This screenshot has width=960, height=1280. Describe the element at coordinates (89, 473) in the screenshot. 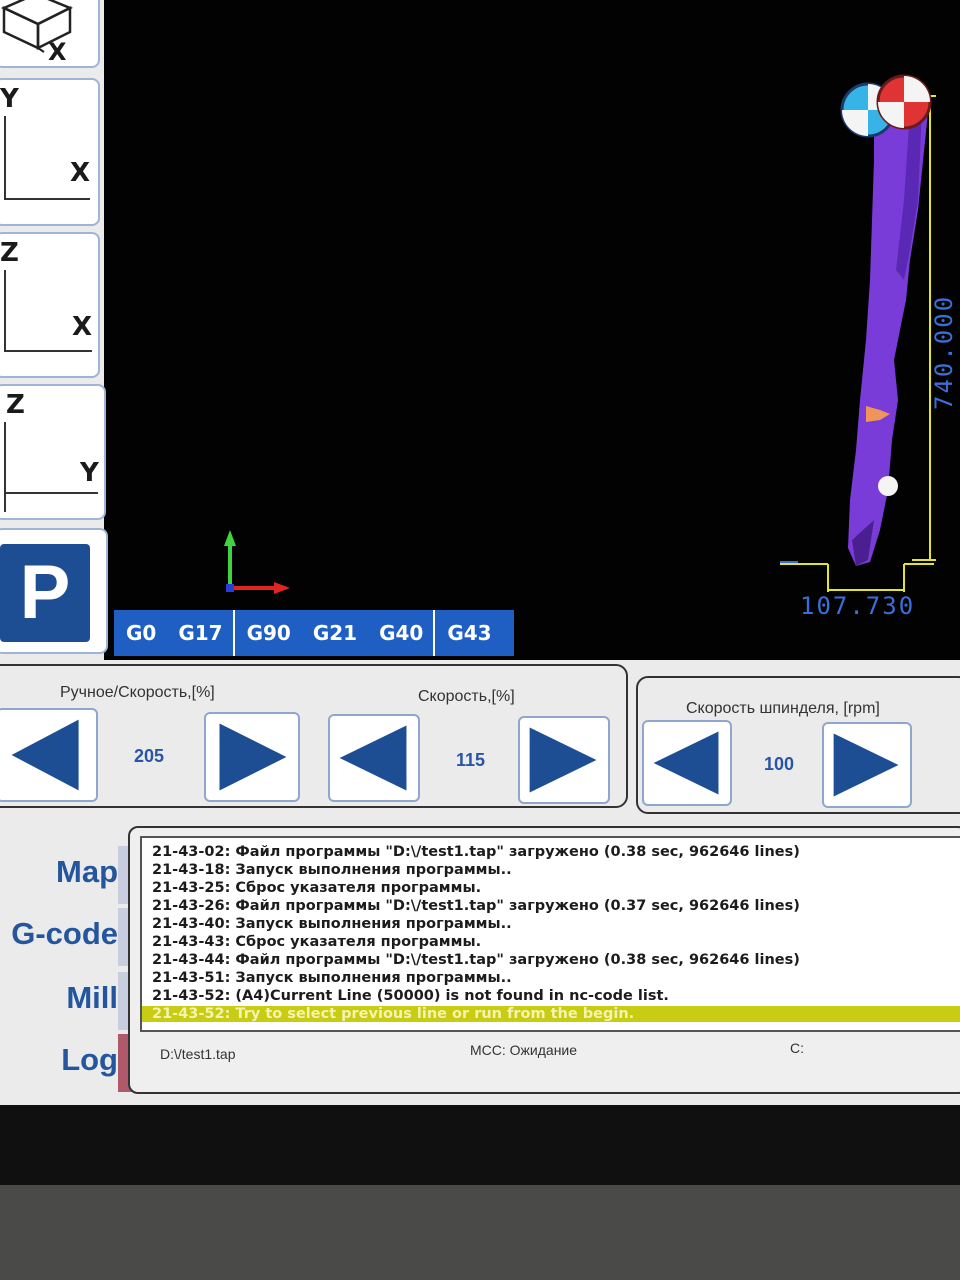

I see `zy-horizontal-label: Y` at that location.